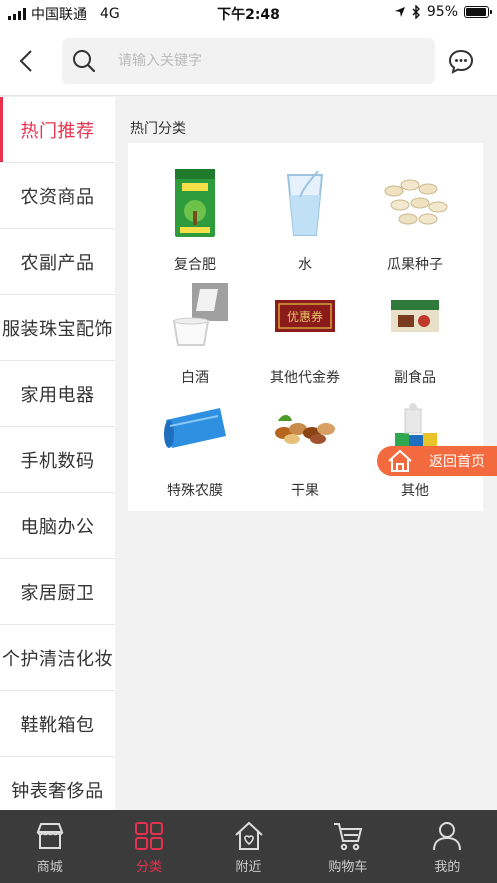 The height and width of the screenshot is (883, 497). I want to click on category-item: 复合肥, so click(195, 208).